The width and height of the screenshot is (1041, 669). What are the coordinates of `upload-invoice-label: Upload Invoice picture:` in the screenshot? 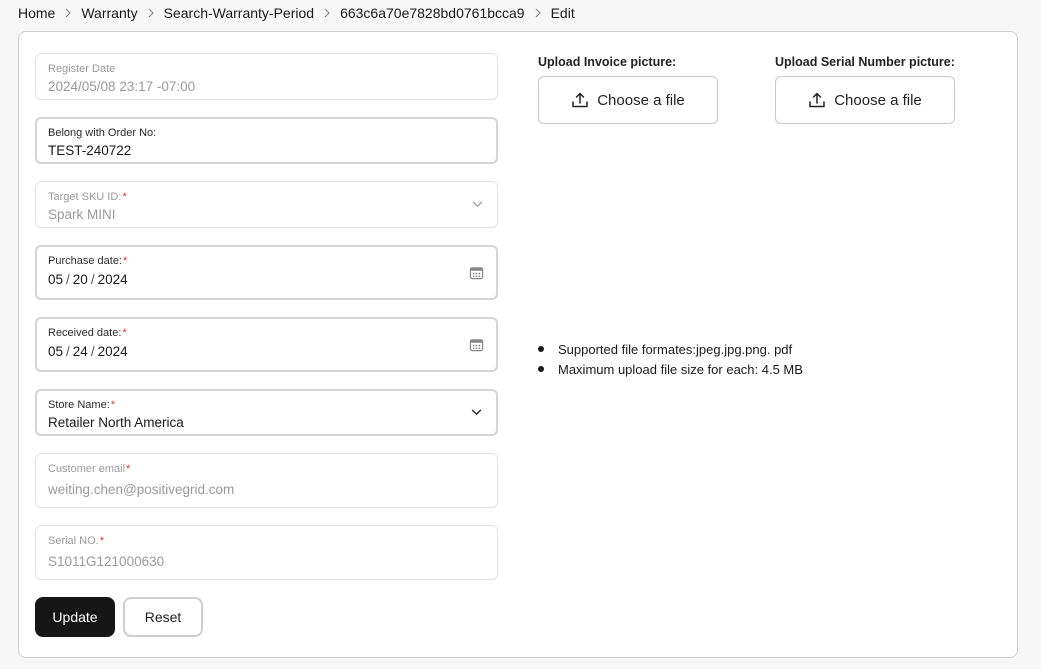 It's located at (607, 62).